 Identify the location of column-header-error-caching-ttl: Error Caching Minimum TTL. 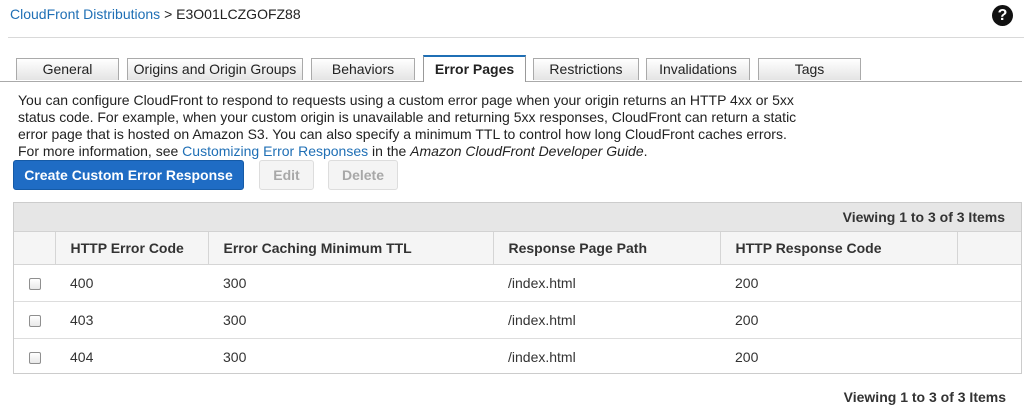
(351, 248).